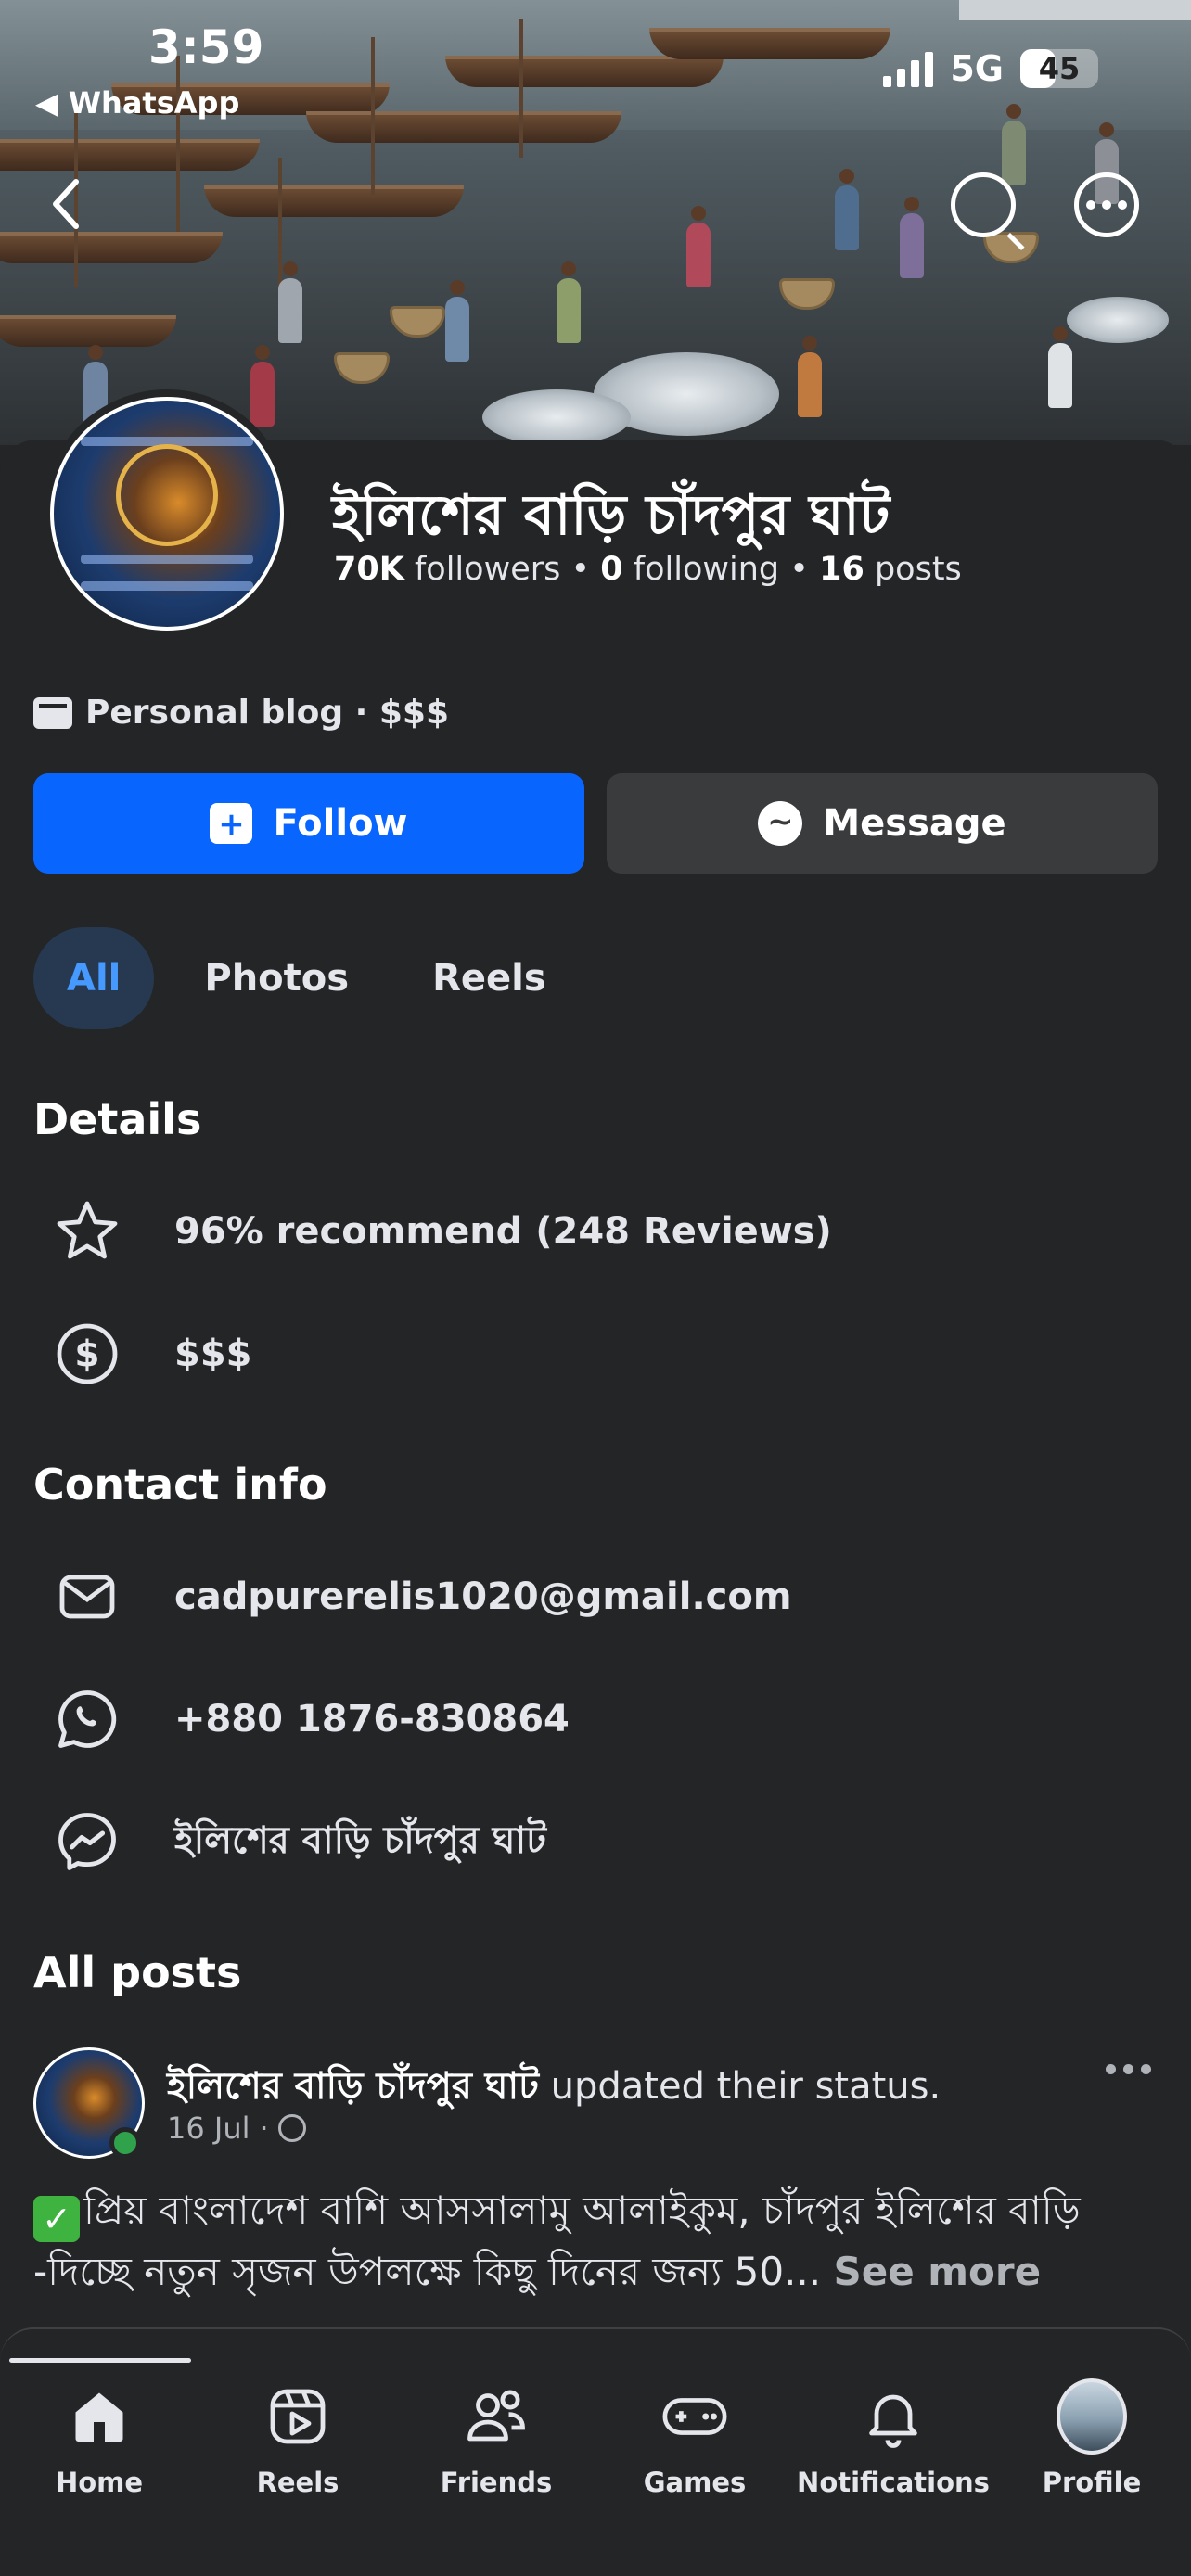 The width and height of the screenshot is (1191, 2576). I want to click on following-label: following, so click(706, 569).